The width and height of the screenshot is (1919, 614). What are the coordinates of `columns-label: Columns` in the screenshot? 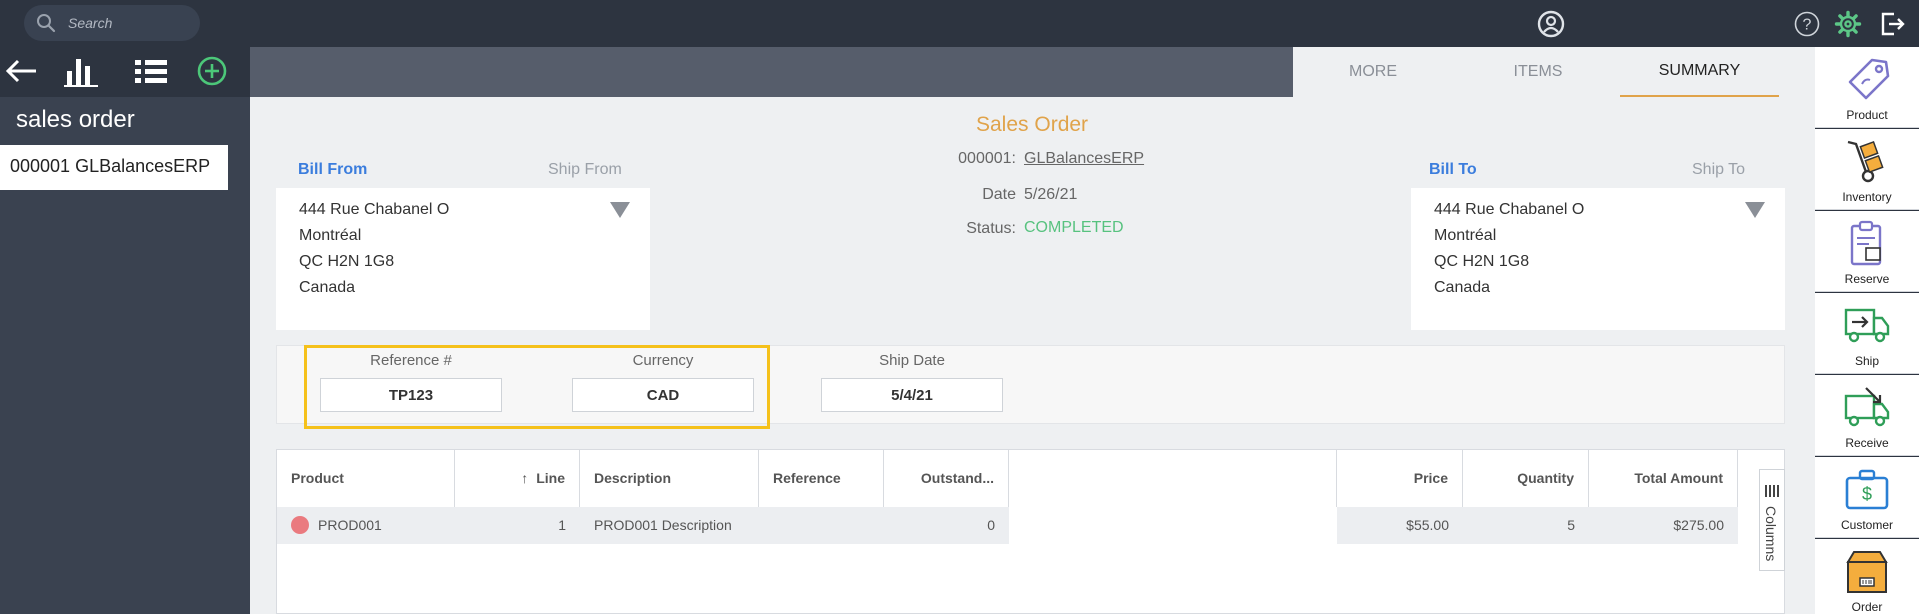 It's located at (1771, 534).